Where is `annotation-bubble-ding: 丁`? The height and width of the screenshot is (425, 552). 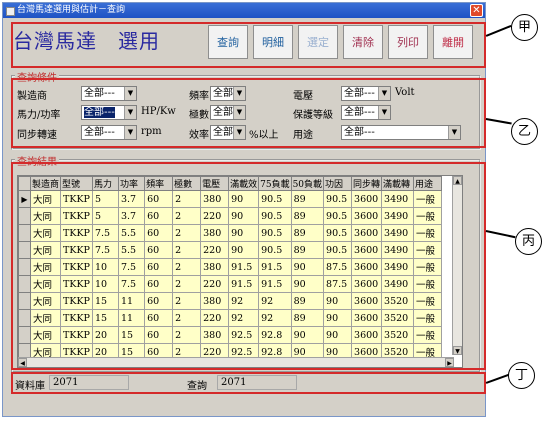 annotation-bubble-ding: 丁 is located at coordinates (521, 375).